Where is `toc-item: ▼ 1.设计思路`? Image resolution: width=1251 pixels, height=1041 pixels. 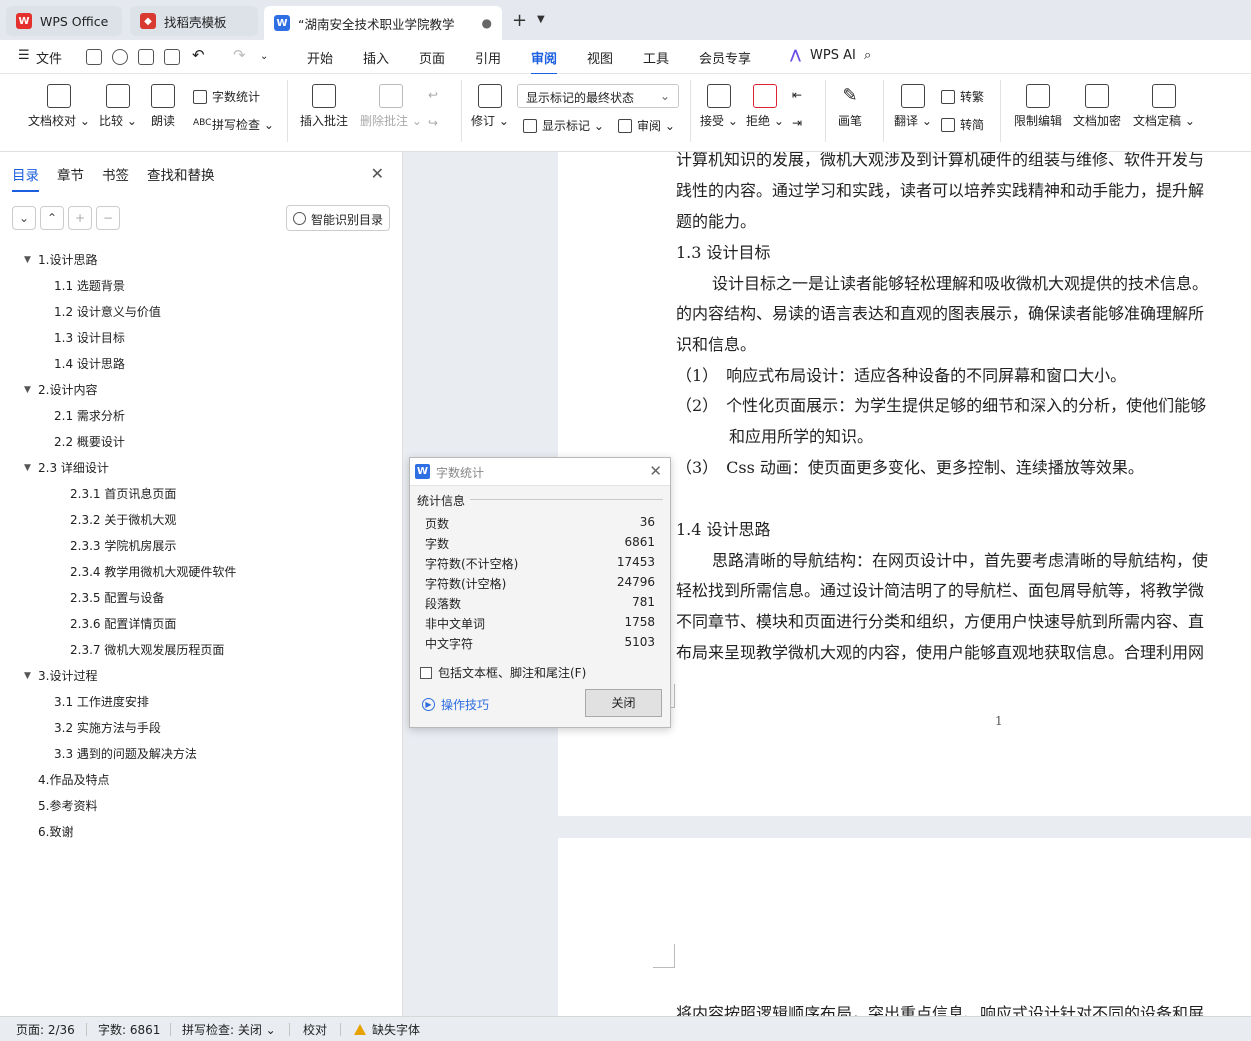
toc-item: ▼ 1.设计思路 is located at coordinates (201, 260).